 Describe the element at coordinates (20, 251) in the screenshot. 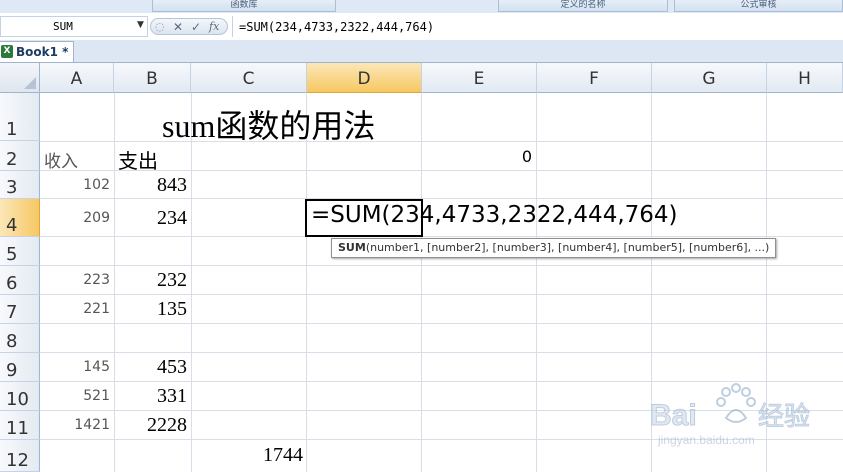

I see `row-header-5: 5` at that location.